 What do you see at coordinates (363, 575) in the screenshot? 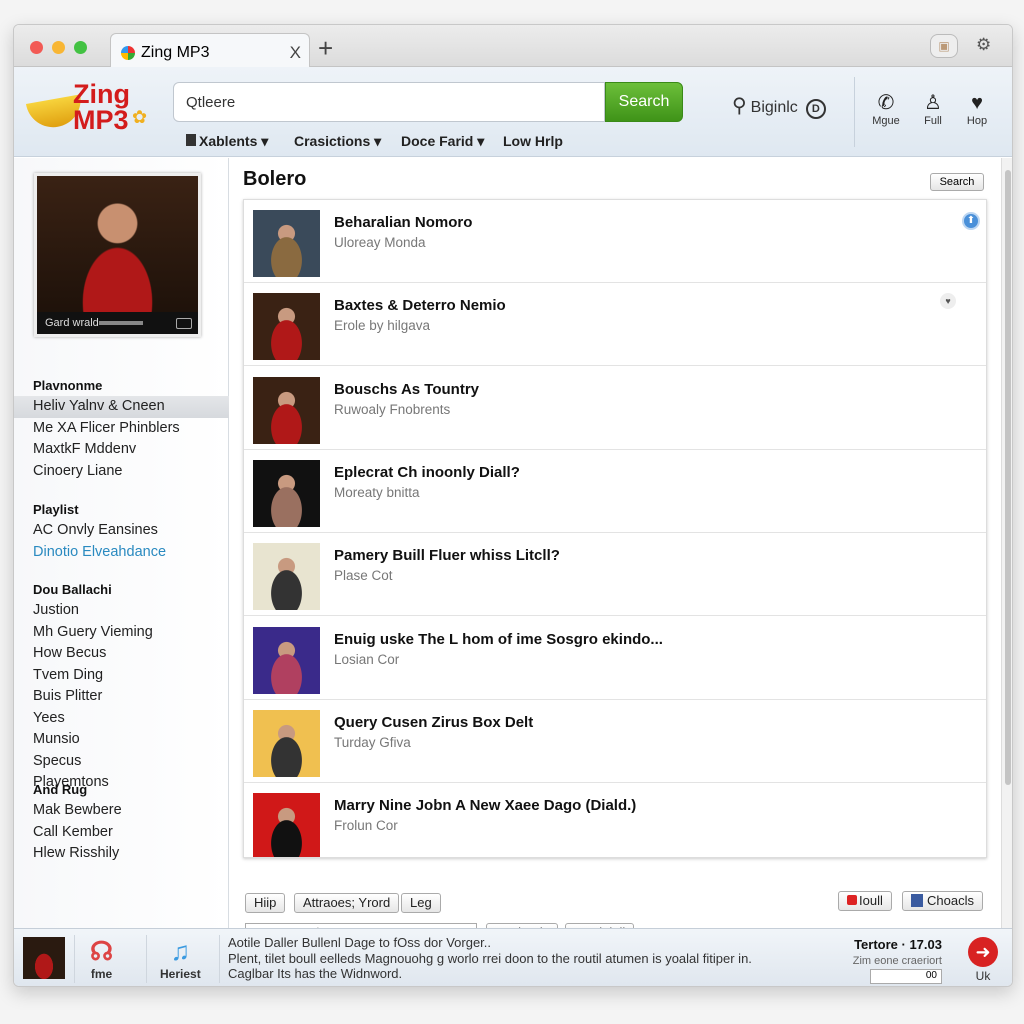
I see `song-artist: Plase Cot` at bounding box center [363, 575].